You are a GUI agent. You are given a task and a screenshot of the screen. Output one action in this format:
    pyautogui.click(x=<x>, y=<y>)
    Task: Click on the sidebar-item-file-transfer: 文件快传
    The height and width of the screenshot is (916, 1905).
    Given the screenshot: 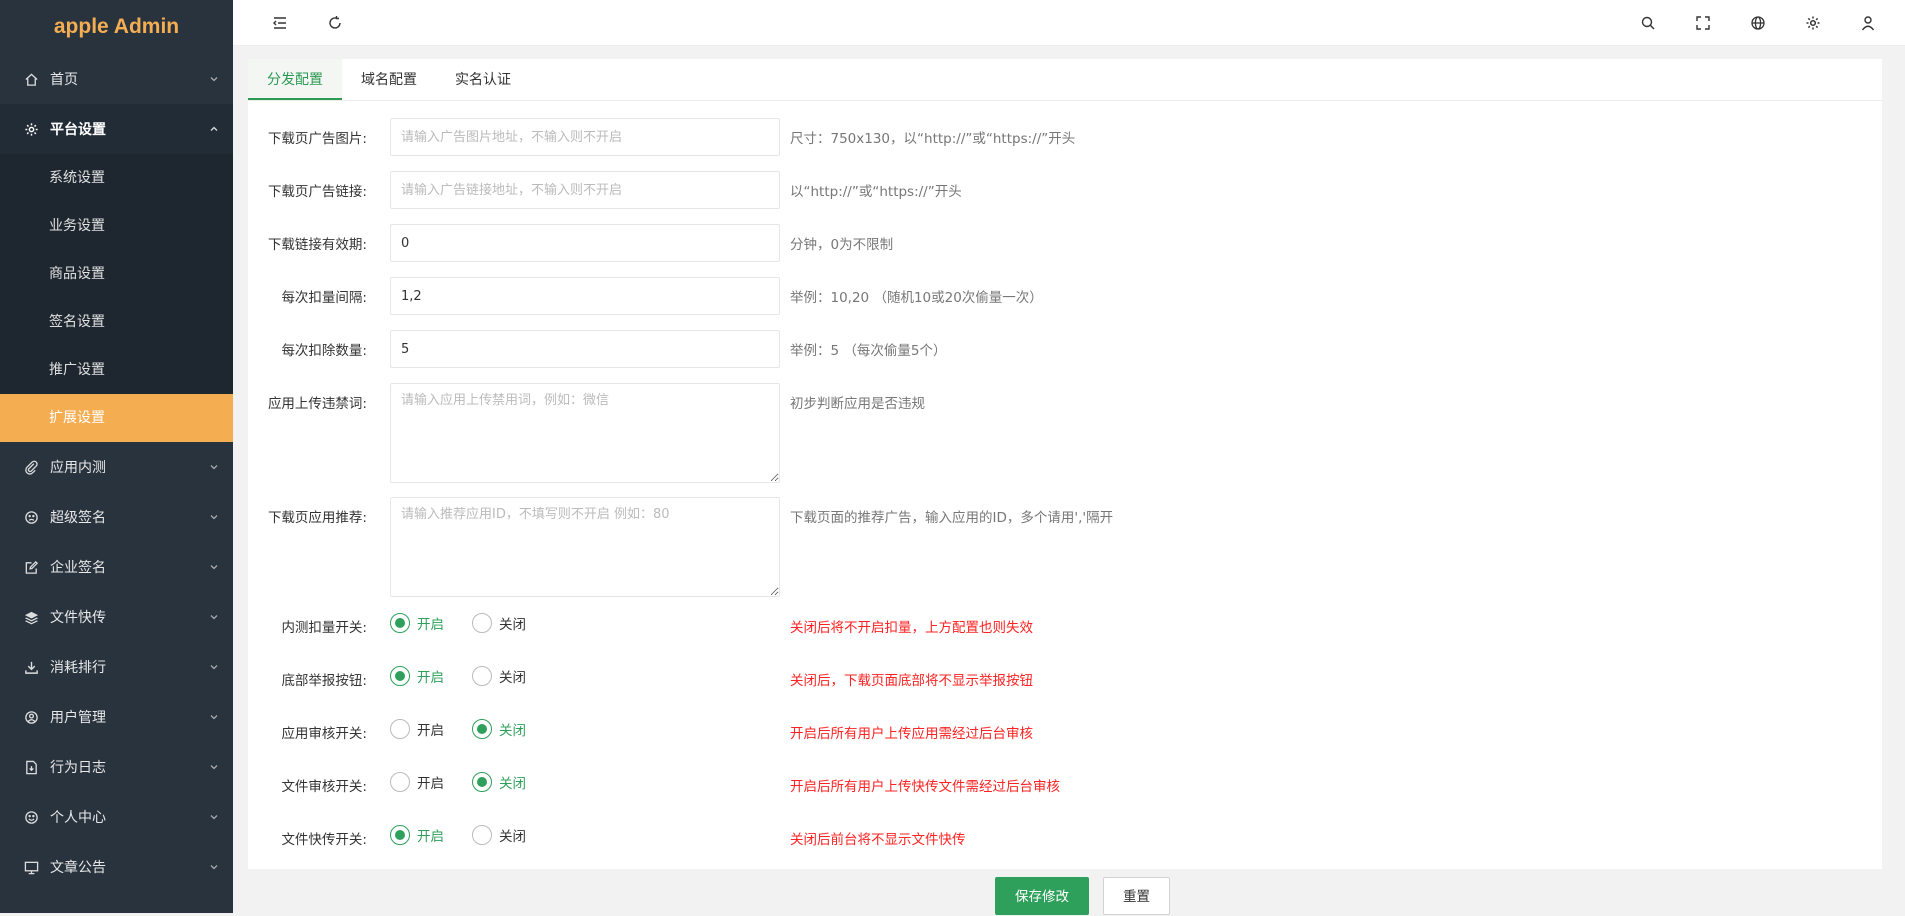 What is the action you would take?
    pyautogui.click(x=116, y=617)
    